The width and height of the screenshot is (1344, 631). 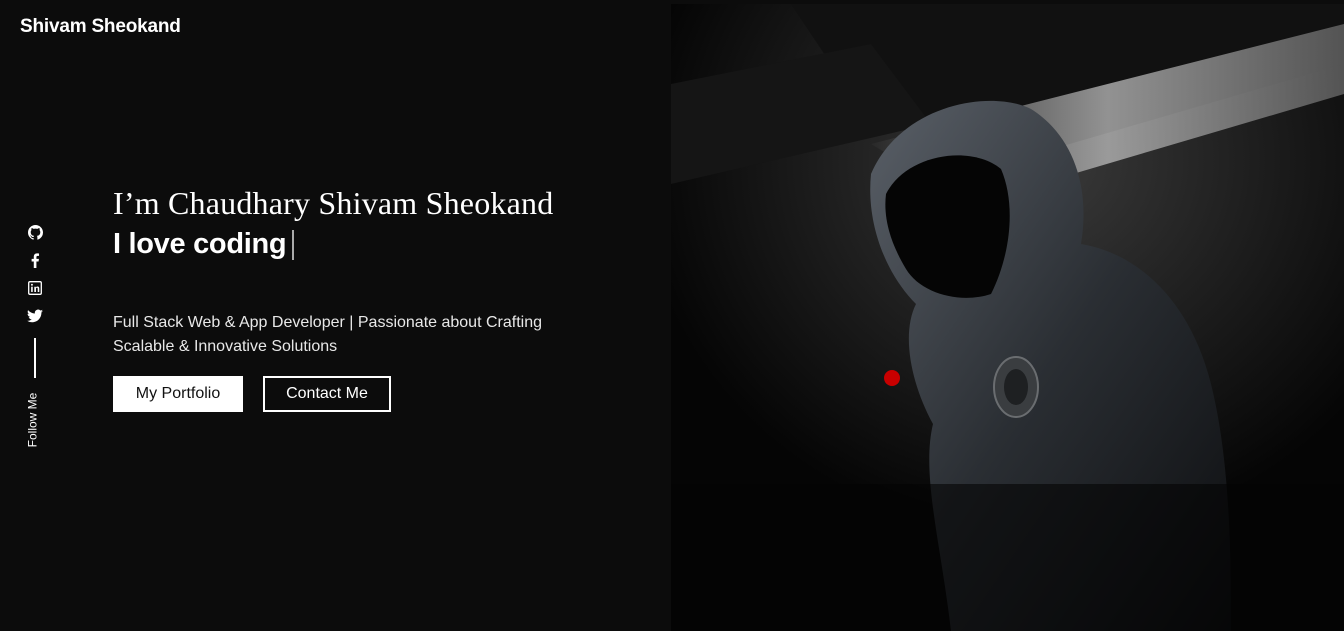 I want to click on facebook-icon, so click(x=35, y=260).